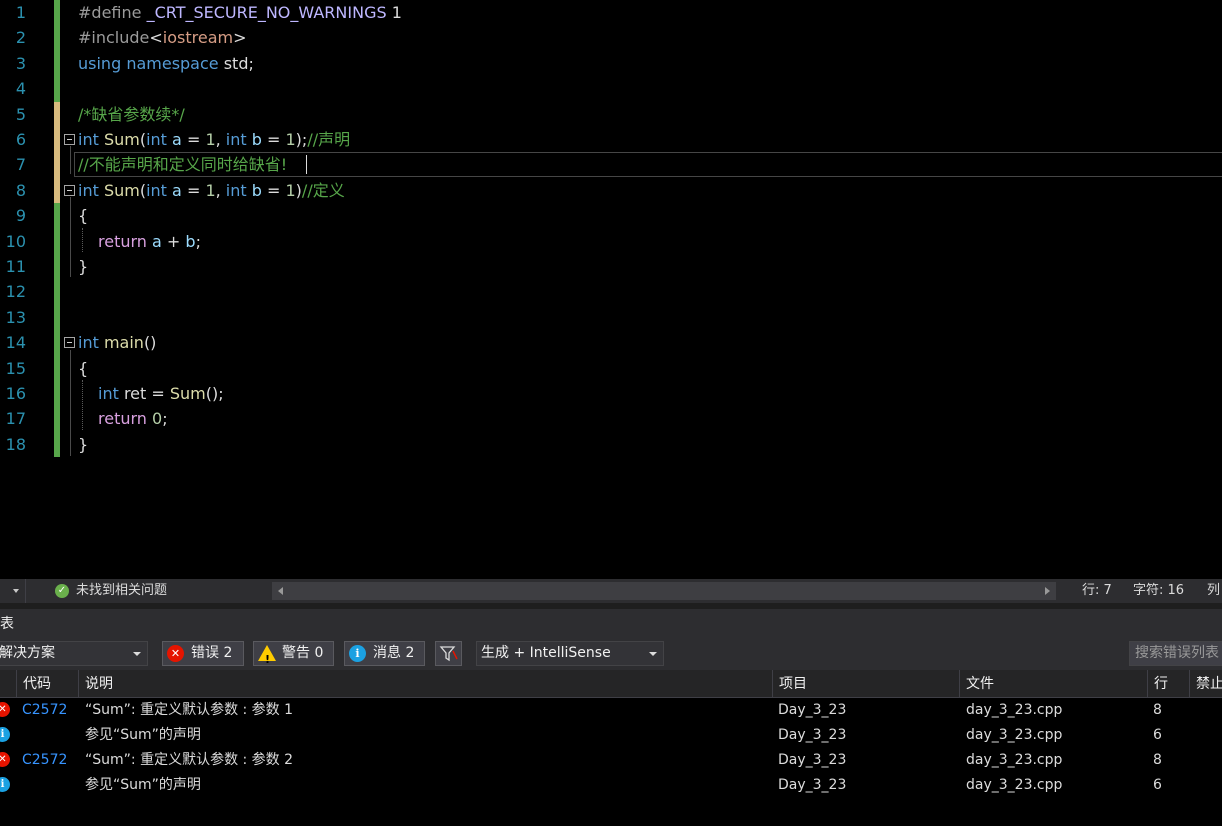 This screenshot has height=826, width=1222. Describe the element at coordinates (1157, 684) in the screenshot. I see `column-header-line: 行` at that location.